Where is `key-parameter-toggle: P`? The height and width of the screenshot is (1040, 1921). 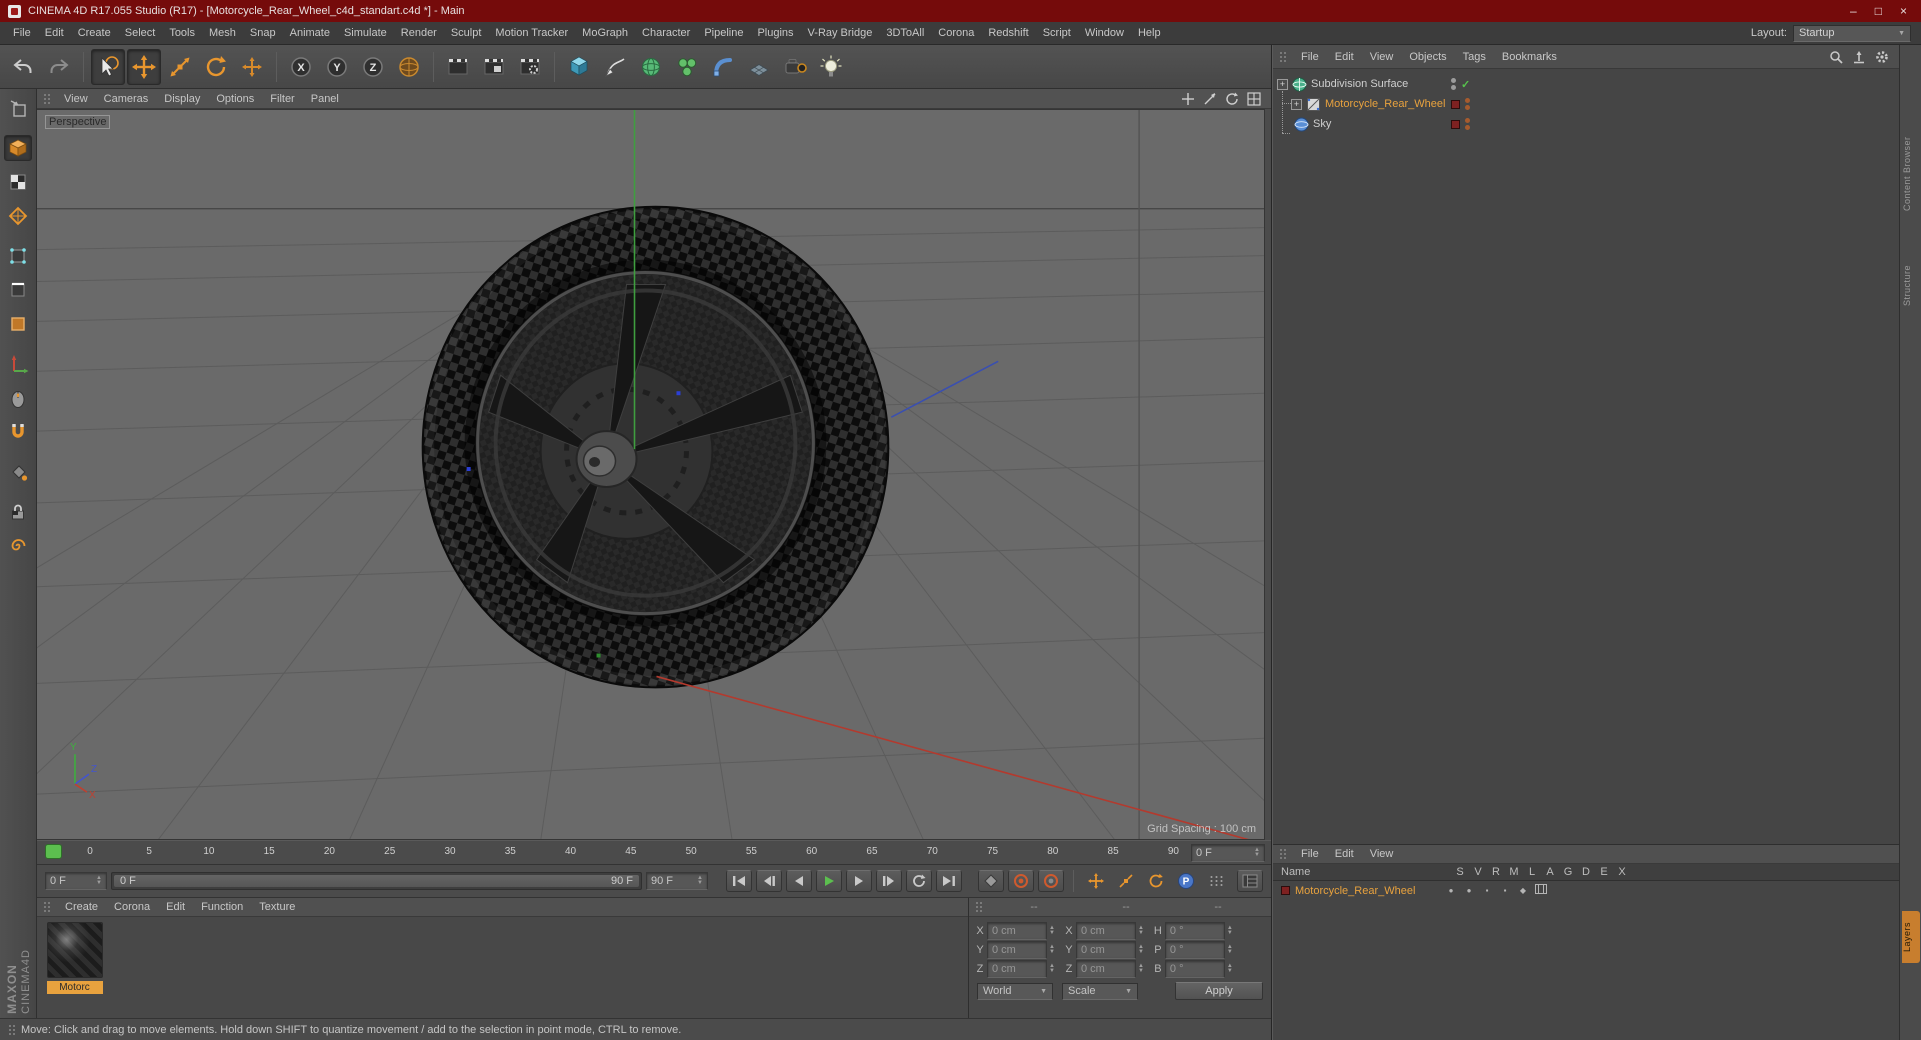 key-parameter-toggle: P is located at coordinates (1186, 881).